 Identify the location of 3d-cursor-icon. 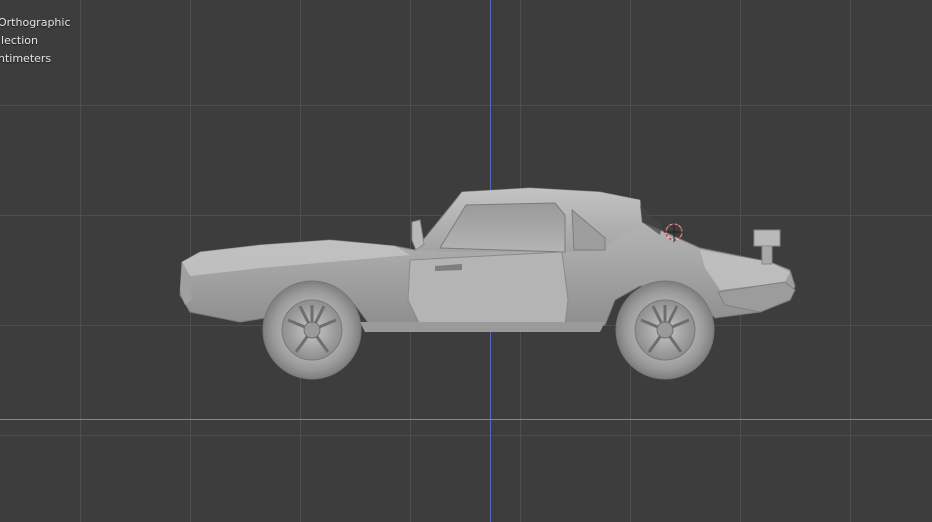
(674, 232).